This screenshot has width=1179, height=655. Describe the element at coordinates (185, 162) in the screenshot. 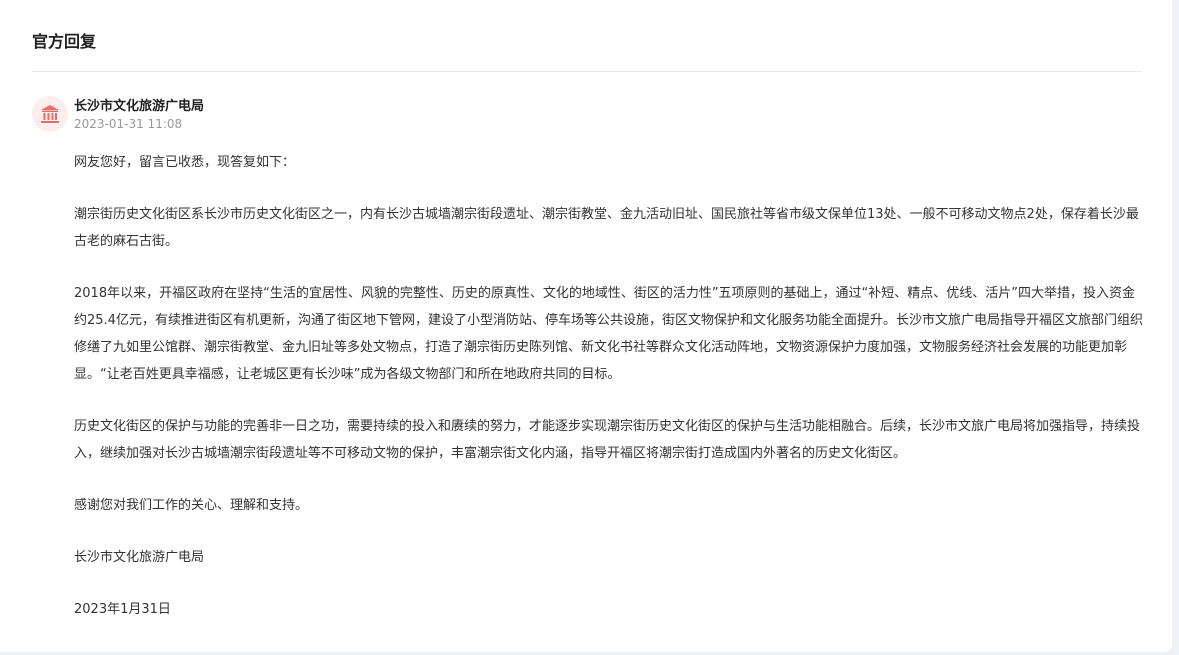

I see `reply-paragraph-greeting: 网友您好，留言已收悉，现答复如下：` at that location.